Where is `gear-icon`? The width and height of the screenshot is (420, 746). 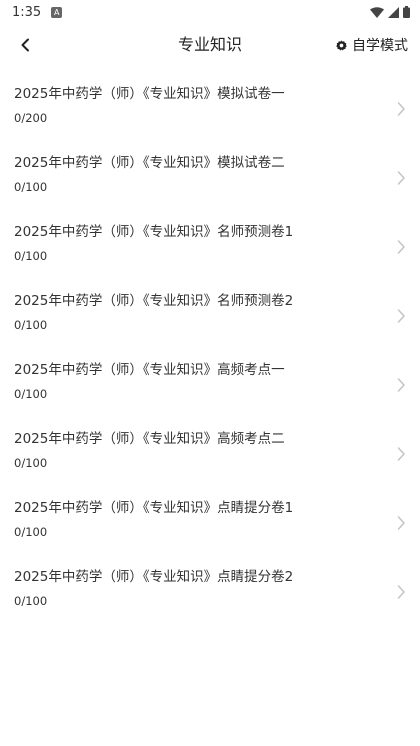 gear-icon is located at coordinates (341, 44).